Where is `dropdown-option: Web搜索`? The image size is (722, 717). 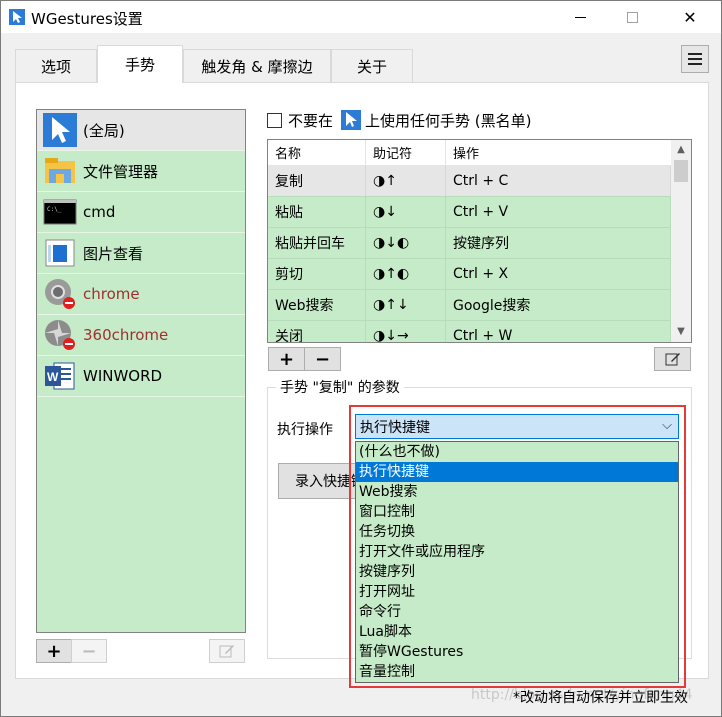 dropdown-option: Web搜索 is located at coordinates (517, 492).